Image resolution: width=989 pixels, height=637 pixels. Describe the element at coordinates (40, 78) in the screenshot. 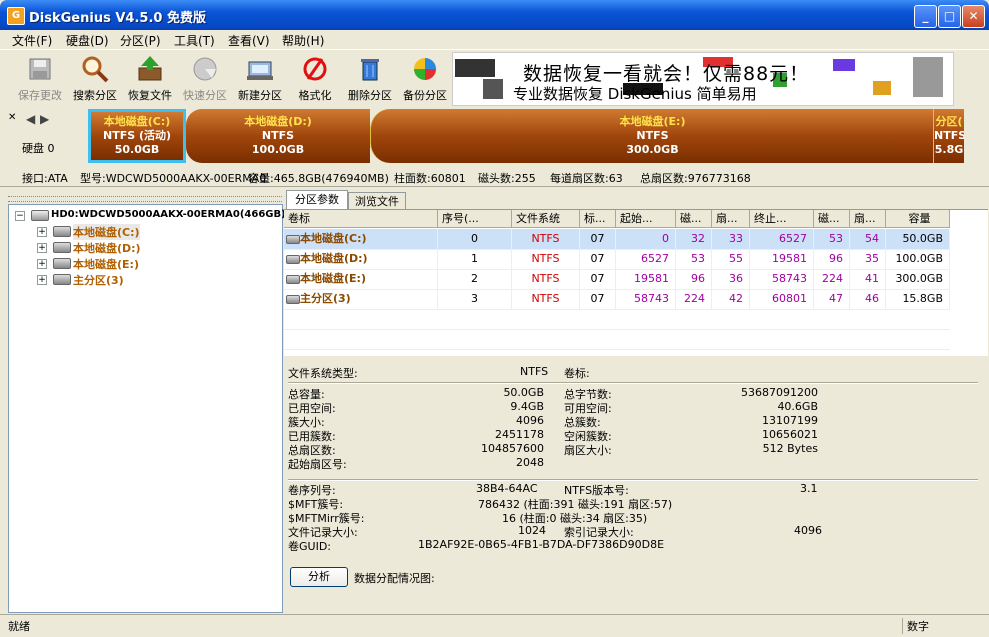

I see `save-changes-button: 保存更改` at that location.